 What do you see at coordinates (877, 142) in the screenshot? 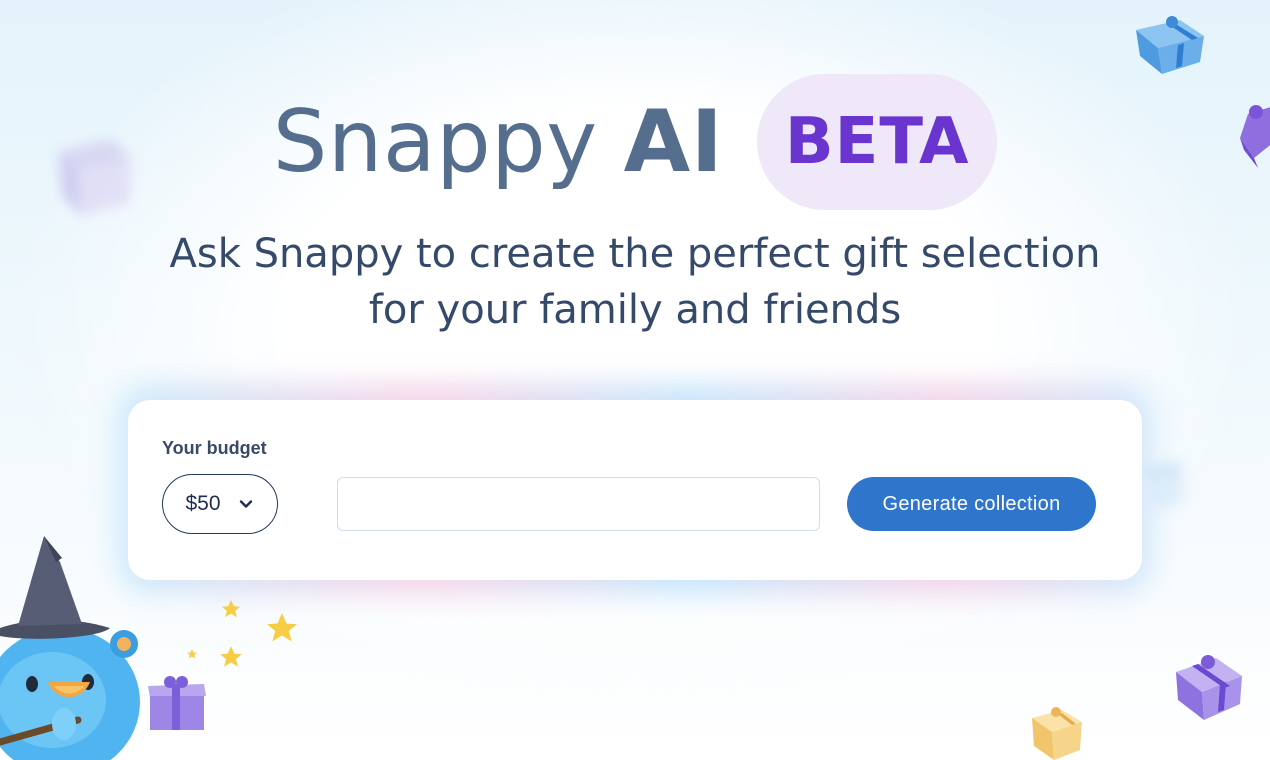
I see `beta-badge: BETA` at bounding box center [877, 142].